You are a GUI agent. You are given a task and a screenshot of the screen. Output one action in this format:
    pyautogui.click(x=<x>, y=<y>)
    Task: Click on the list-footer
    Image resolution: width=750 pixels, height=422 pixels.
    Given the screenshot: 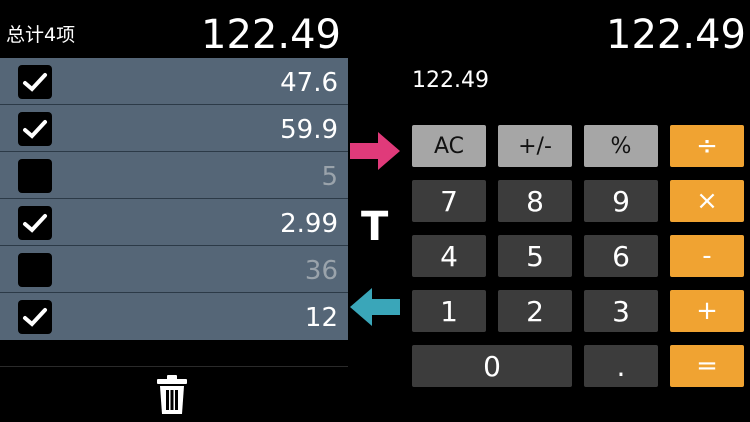 What is the action you would take?
    pyautogui.click(x=174, y=394)
    